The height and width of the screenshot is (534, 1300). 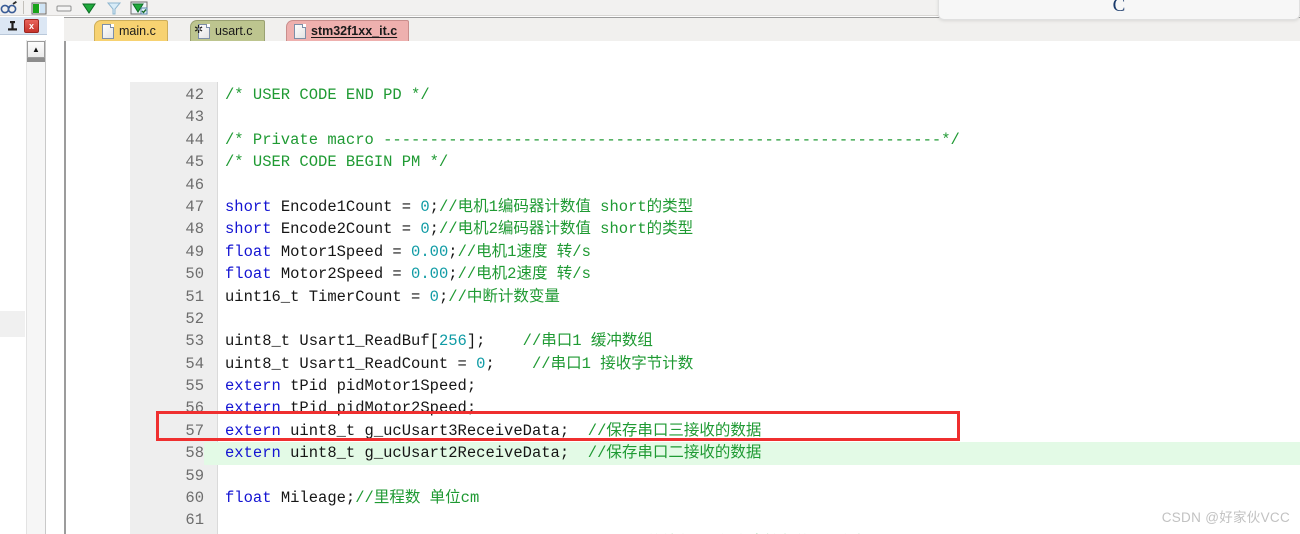 I want to click on filter-funnel-icon, so click(x=114, y=8).